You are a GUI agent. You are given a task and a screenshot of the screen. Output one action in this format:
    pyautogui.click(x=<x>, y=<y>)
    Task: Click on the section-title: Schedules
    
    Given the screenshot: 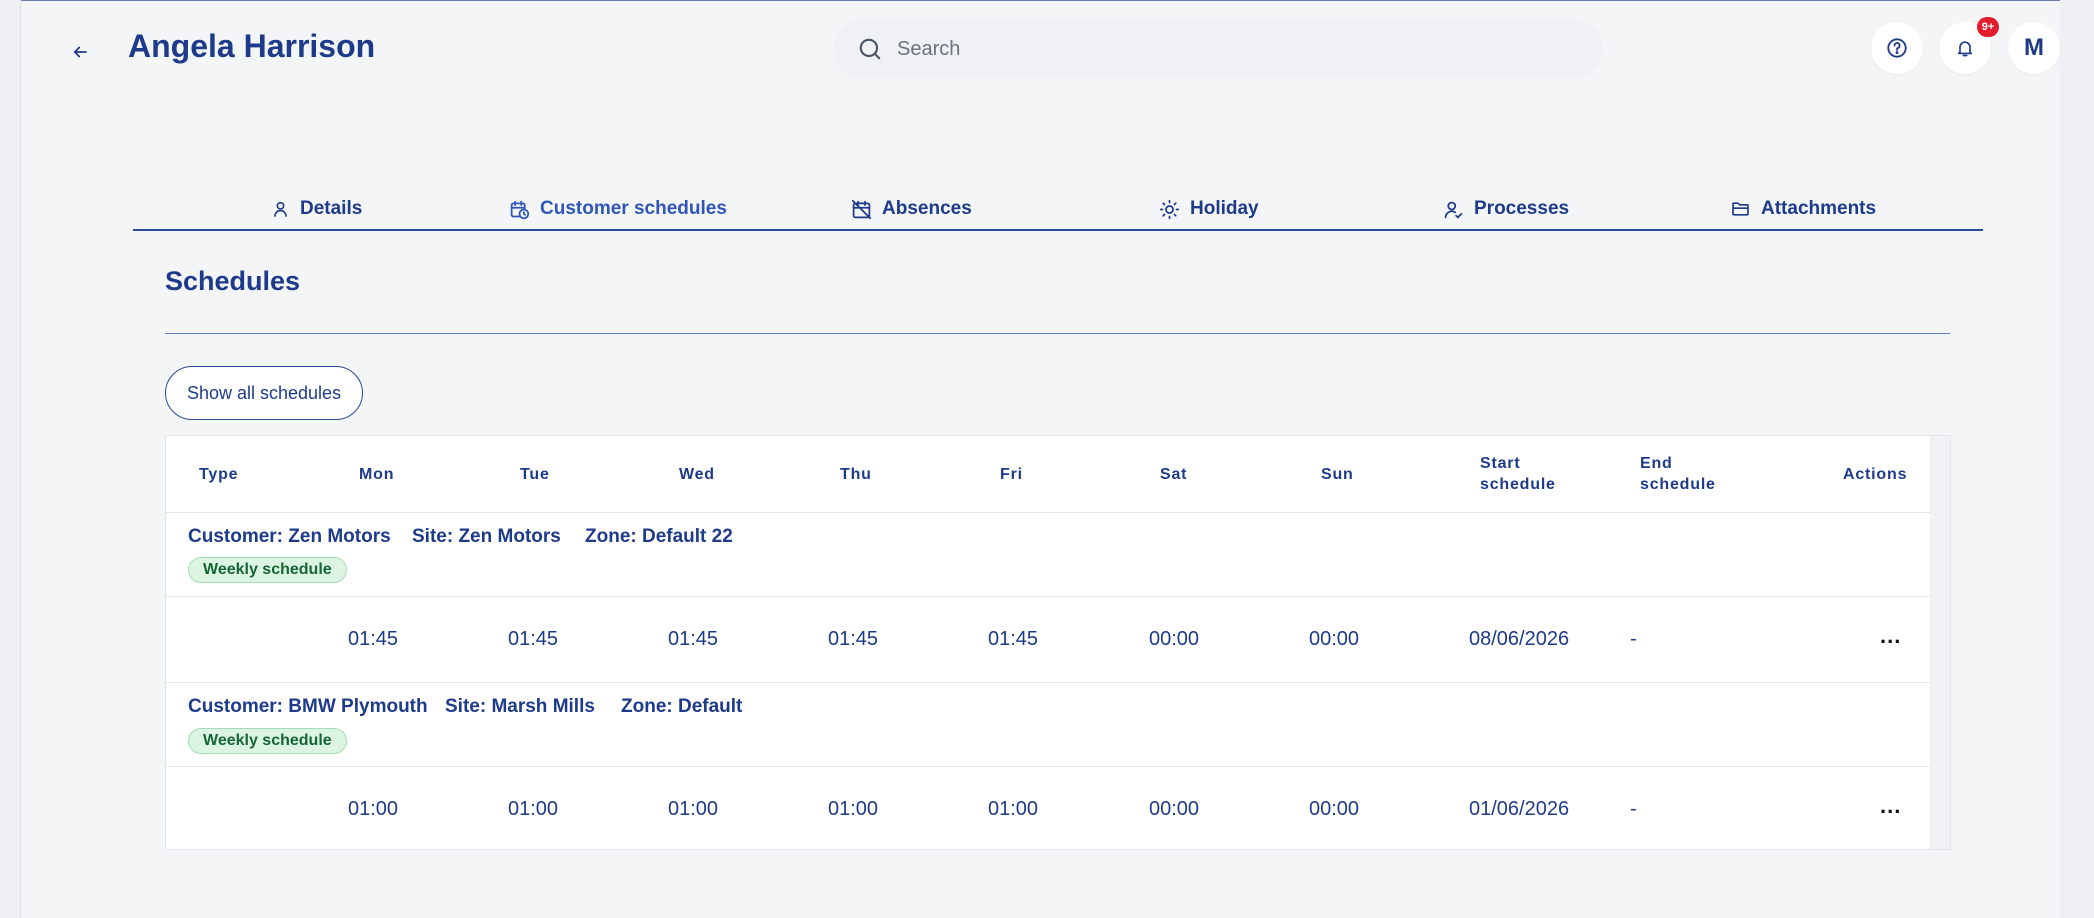 What is the action you would take?
    pyautogui.click(x=233, y=281)
    